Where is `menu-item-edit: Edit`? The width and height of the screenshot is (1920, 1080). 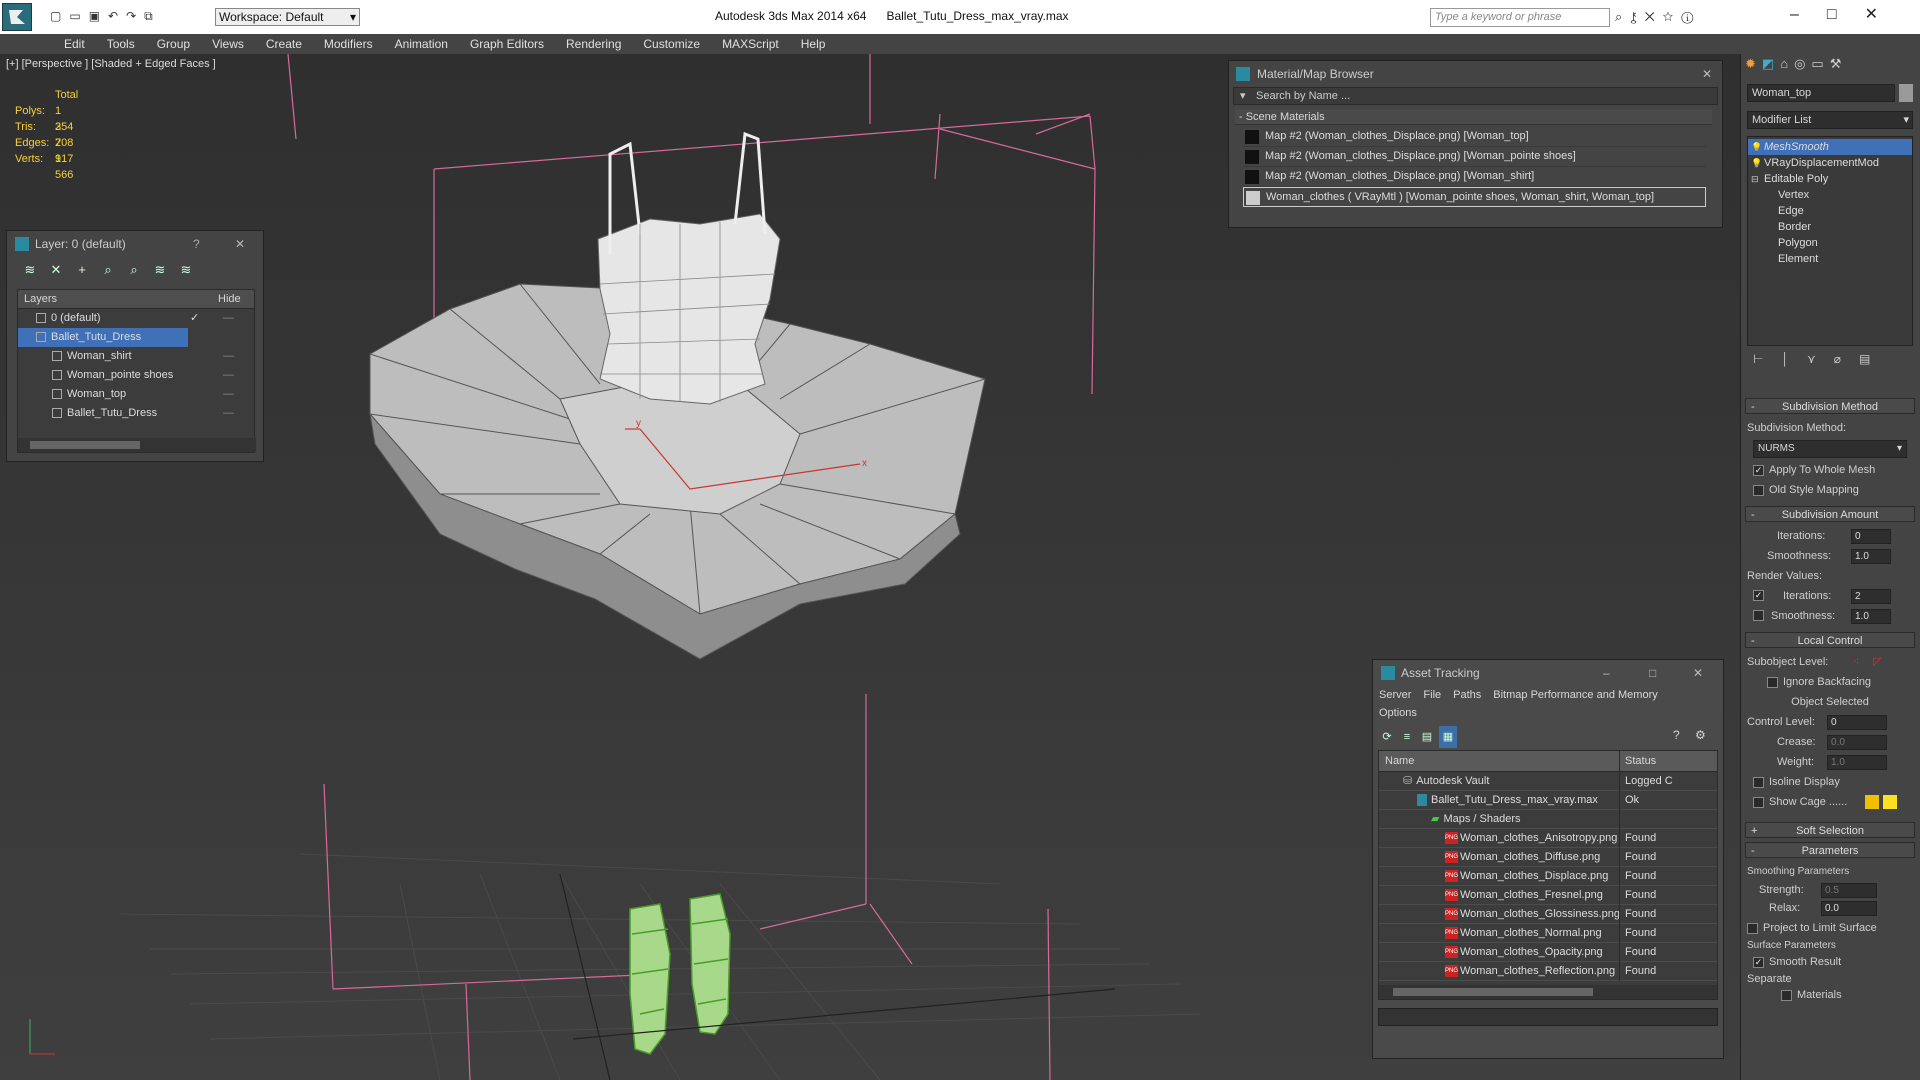
menu-item-edit: Edit is located at coordinates (74, 44).